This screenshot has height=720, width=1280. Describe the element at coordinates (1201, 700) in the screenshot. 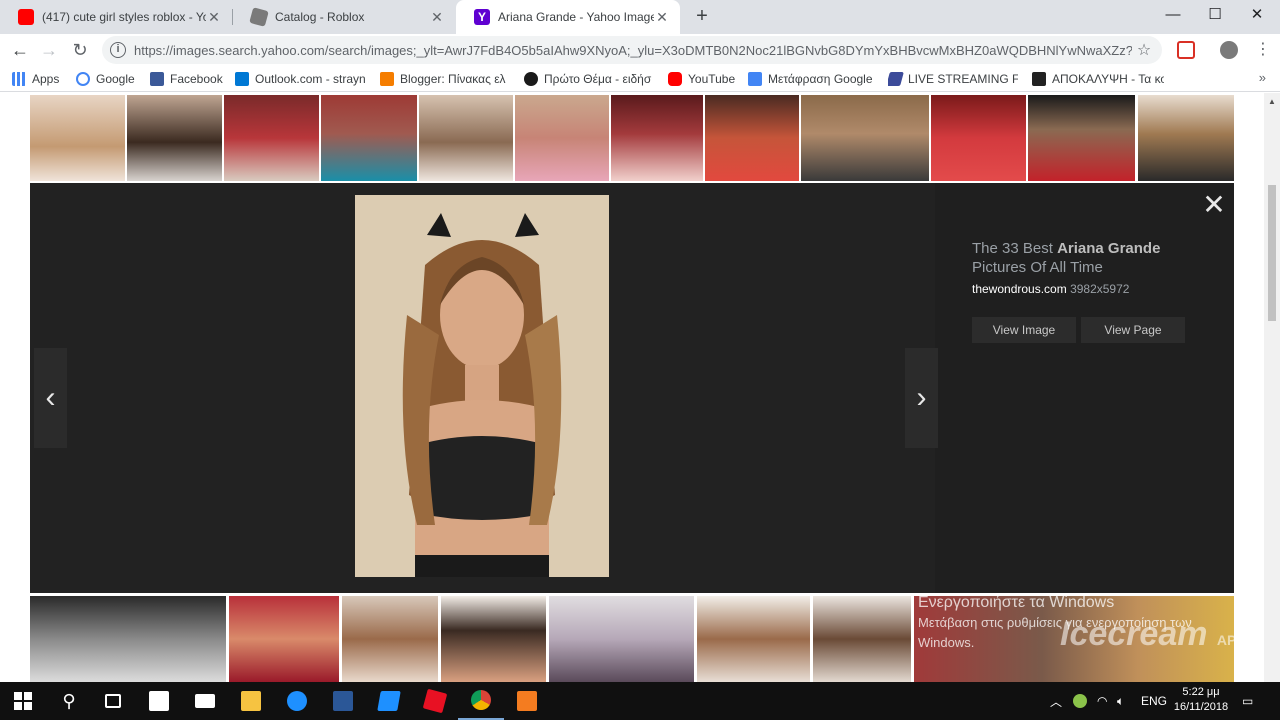

I see `clock: 5:22 μμ 16/11/2018` at that location.